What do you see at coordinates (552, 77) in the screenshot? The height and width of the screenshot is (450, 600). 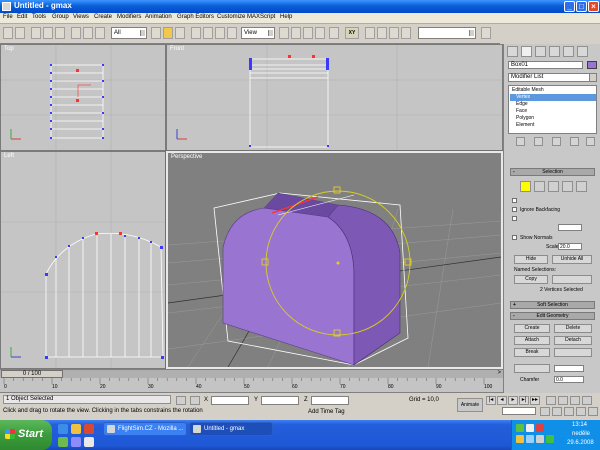 I see `modifier-list-dropdown: Modifier List` at bounding box center [552, 77].